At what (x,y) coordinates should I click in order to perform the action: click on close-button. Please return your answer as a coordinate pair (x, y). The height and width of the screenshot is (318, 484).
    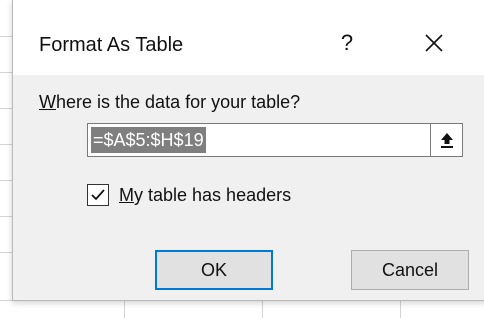
    Looking at the image, I should click on (434, 43).